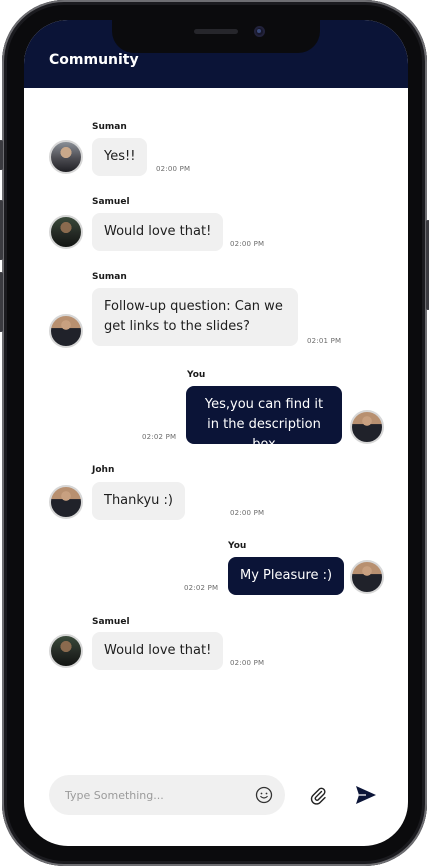  I want to click on page-title: Community, so click(94, 60).